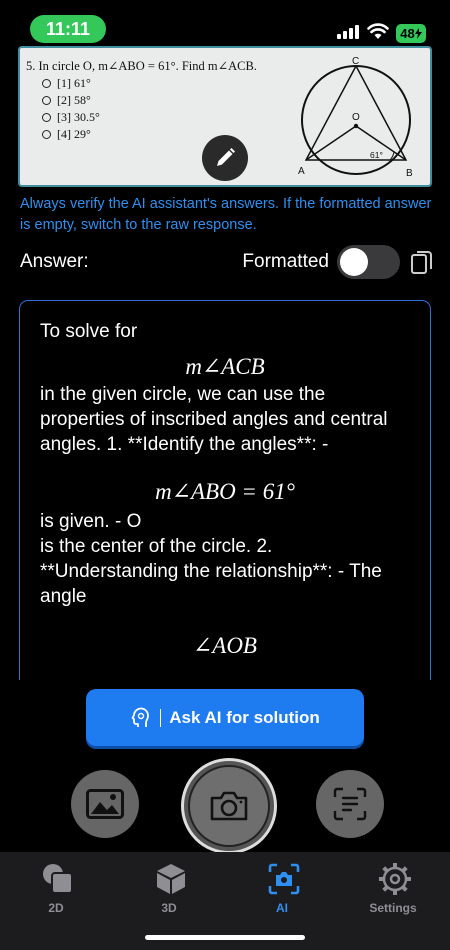 This screenshot has height=950, width=450. I want to click on option-label: [1] 61°, so click(74, 83).